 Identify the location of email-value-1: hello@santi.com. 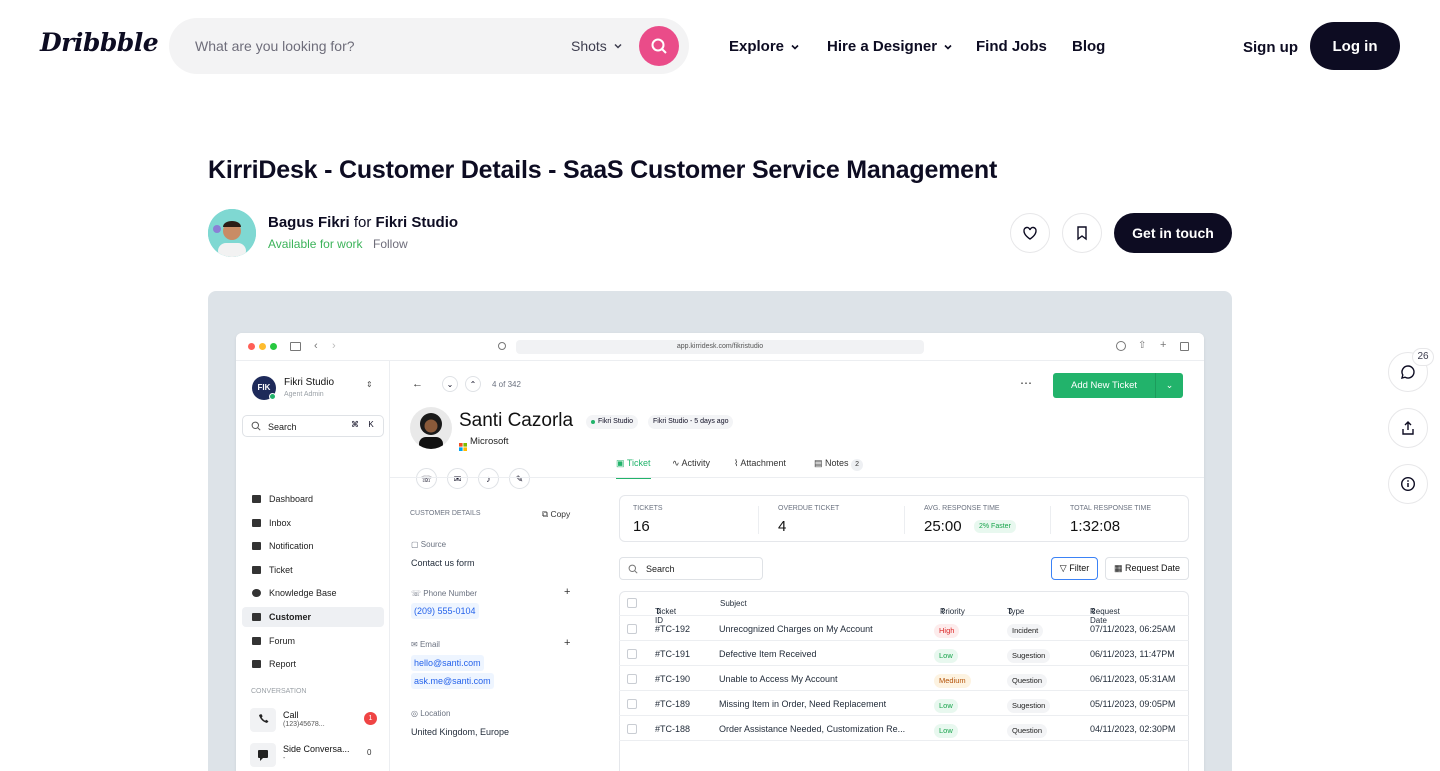
(447, 663).